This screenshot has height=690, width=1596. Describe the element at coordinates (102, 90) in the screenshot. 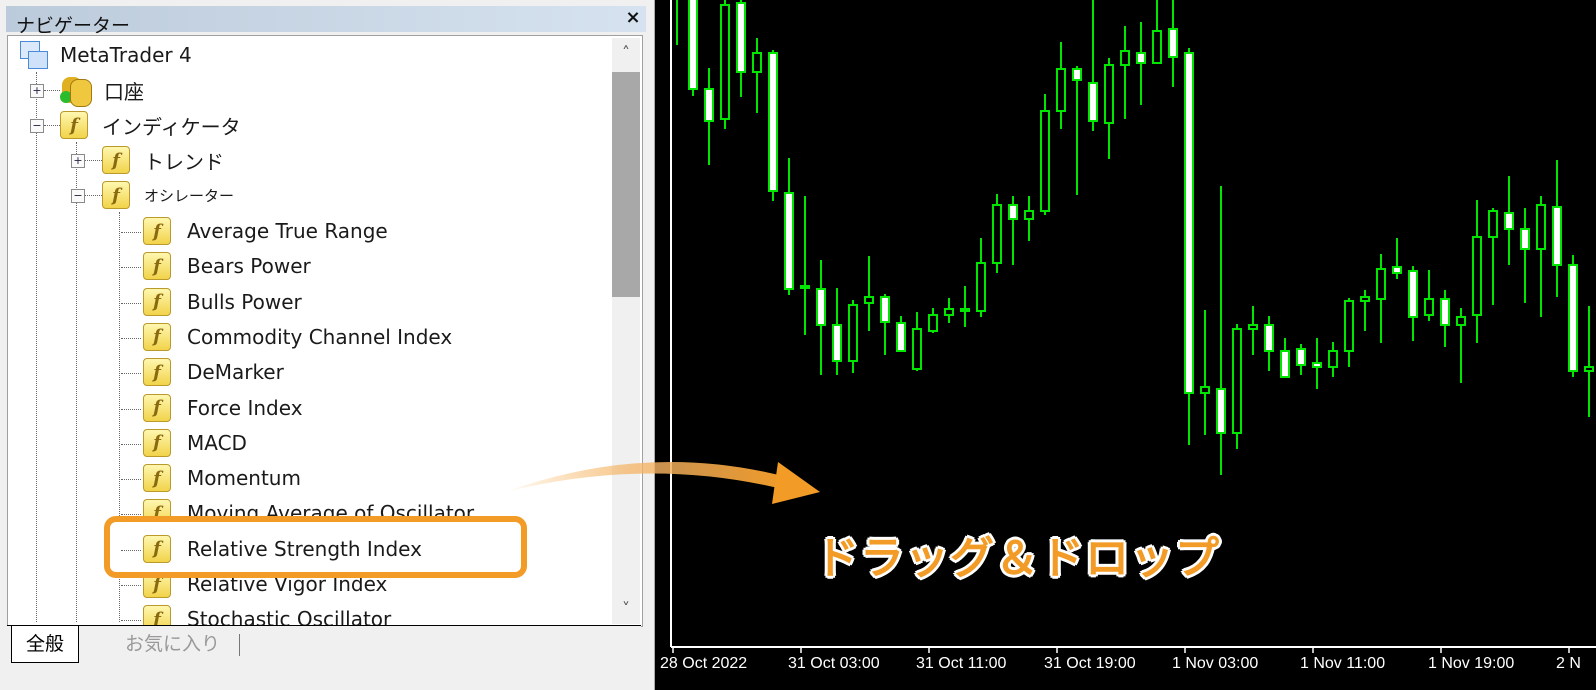

I see `tree-item-folder: 口座` at that location.